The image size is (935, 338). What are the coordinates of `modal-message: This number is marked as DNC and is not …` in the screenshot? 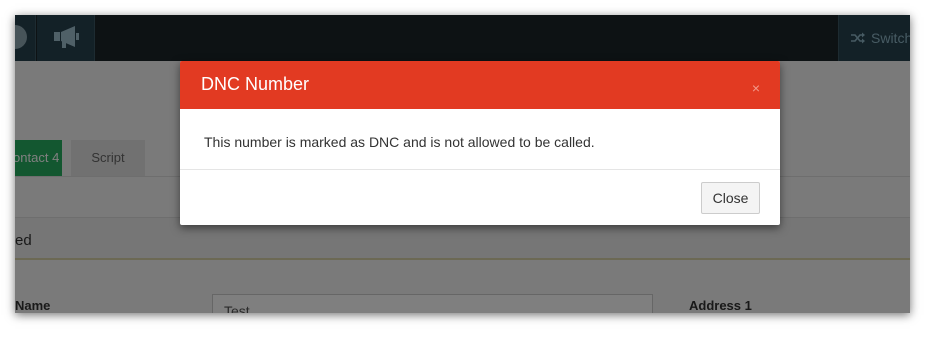 It's located at (399, 142).